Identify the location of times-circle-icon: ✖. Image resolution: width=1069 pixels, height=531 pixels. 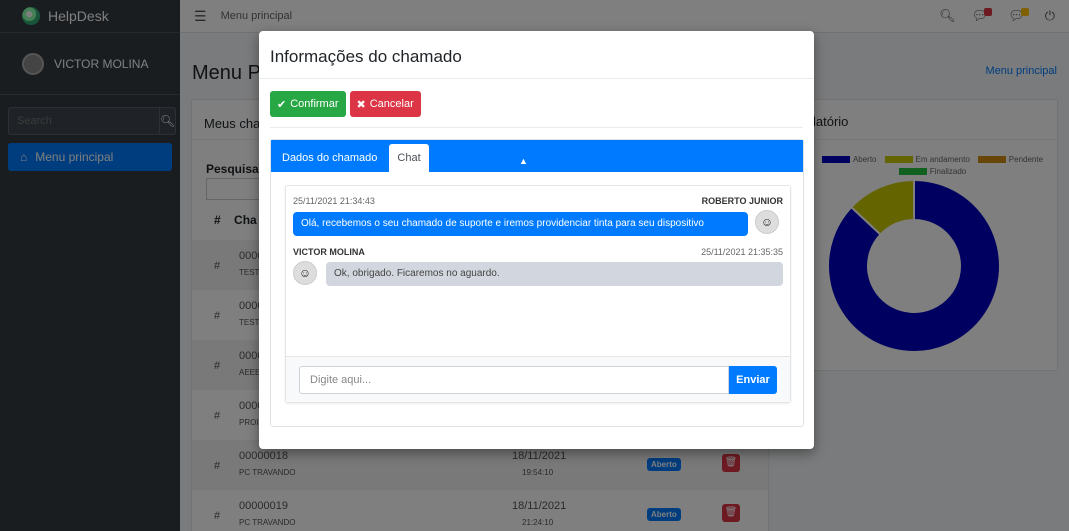
(361, 104).